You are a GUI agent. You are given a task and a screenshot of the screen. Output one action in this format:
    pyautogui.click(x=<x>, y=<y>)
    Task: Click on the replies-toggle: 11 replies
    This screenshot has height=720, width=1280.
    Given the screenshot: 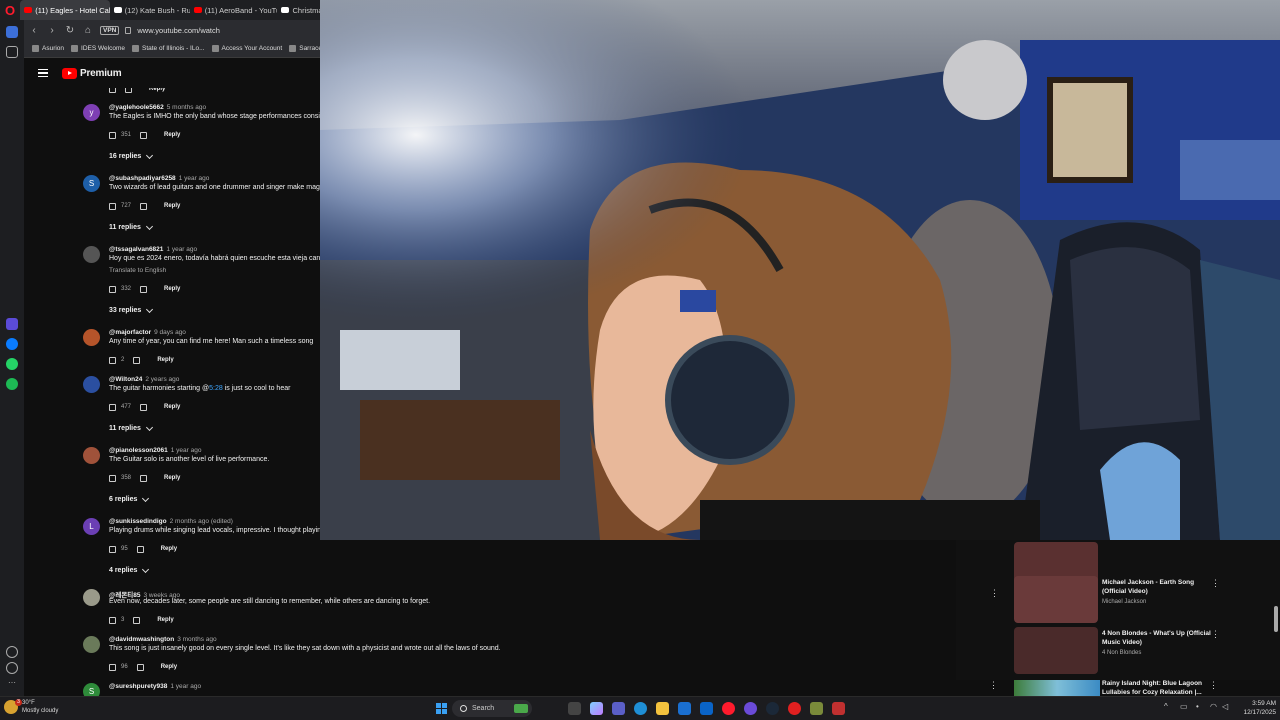 What is the action you would take?
    pyautogui.click(x=131, y=226)
    